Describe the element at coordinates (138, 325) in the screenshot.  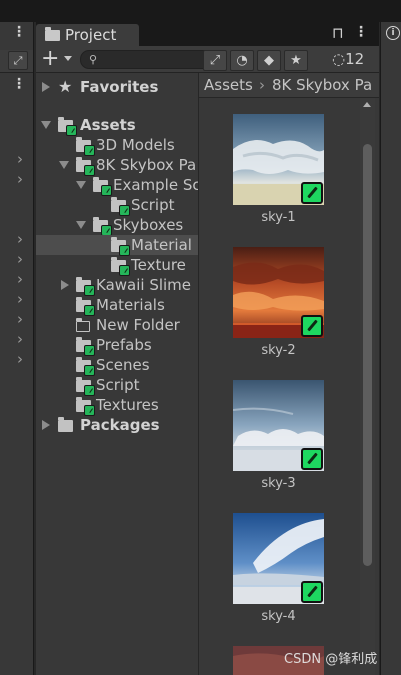
I see `tree-label: New Folder` at that location.